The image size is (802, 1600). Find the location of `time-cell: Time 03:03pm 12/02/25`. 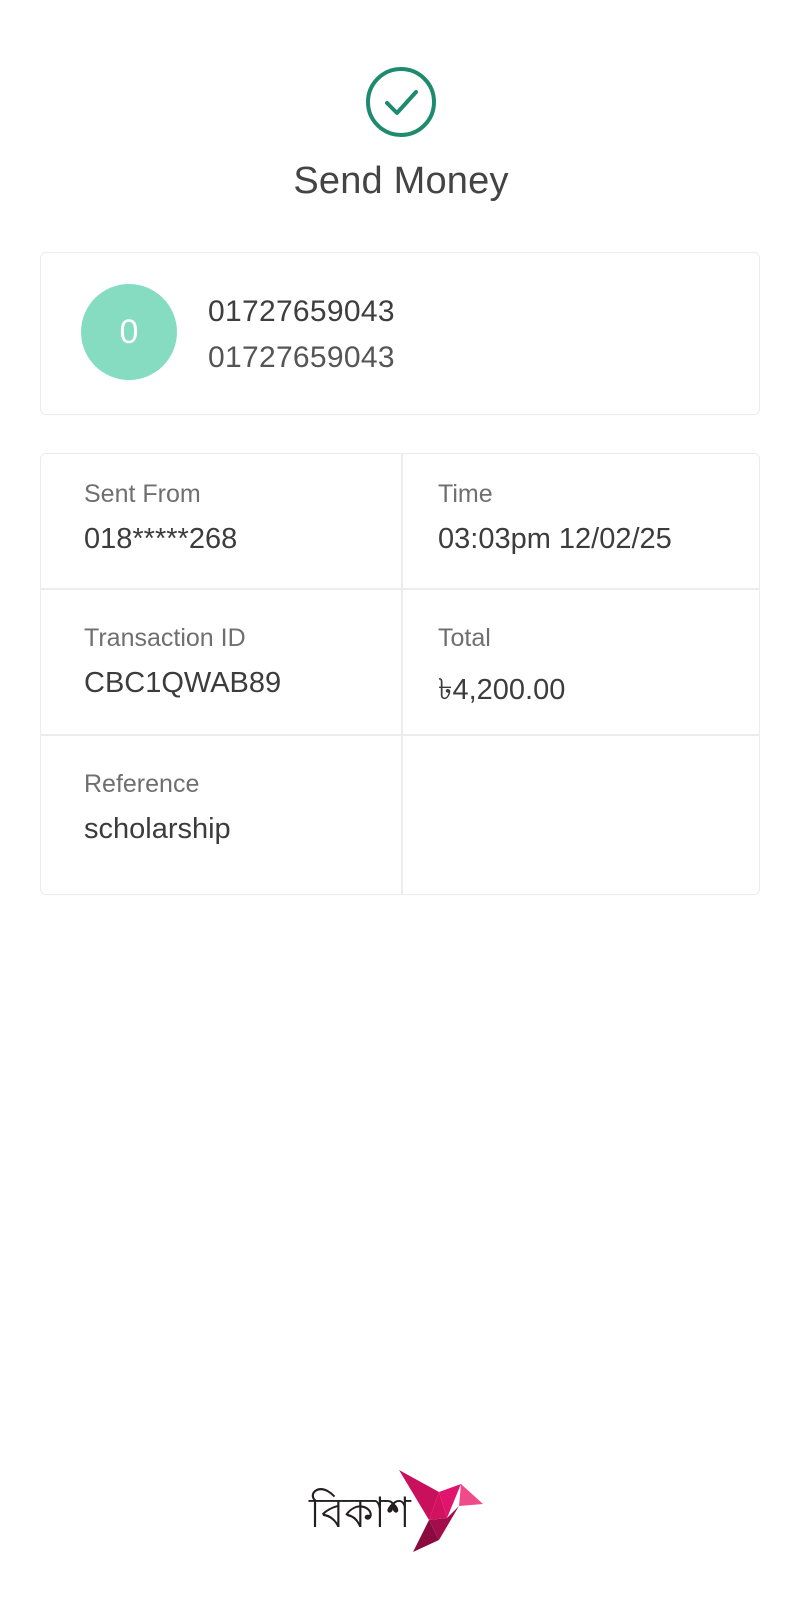

time-cell: Time 03:03pm 12/02/25 is located at coordinates (603, 518).